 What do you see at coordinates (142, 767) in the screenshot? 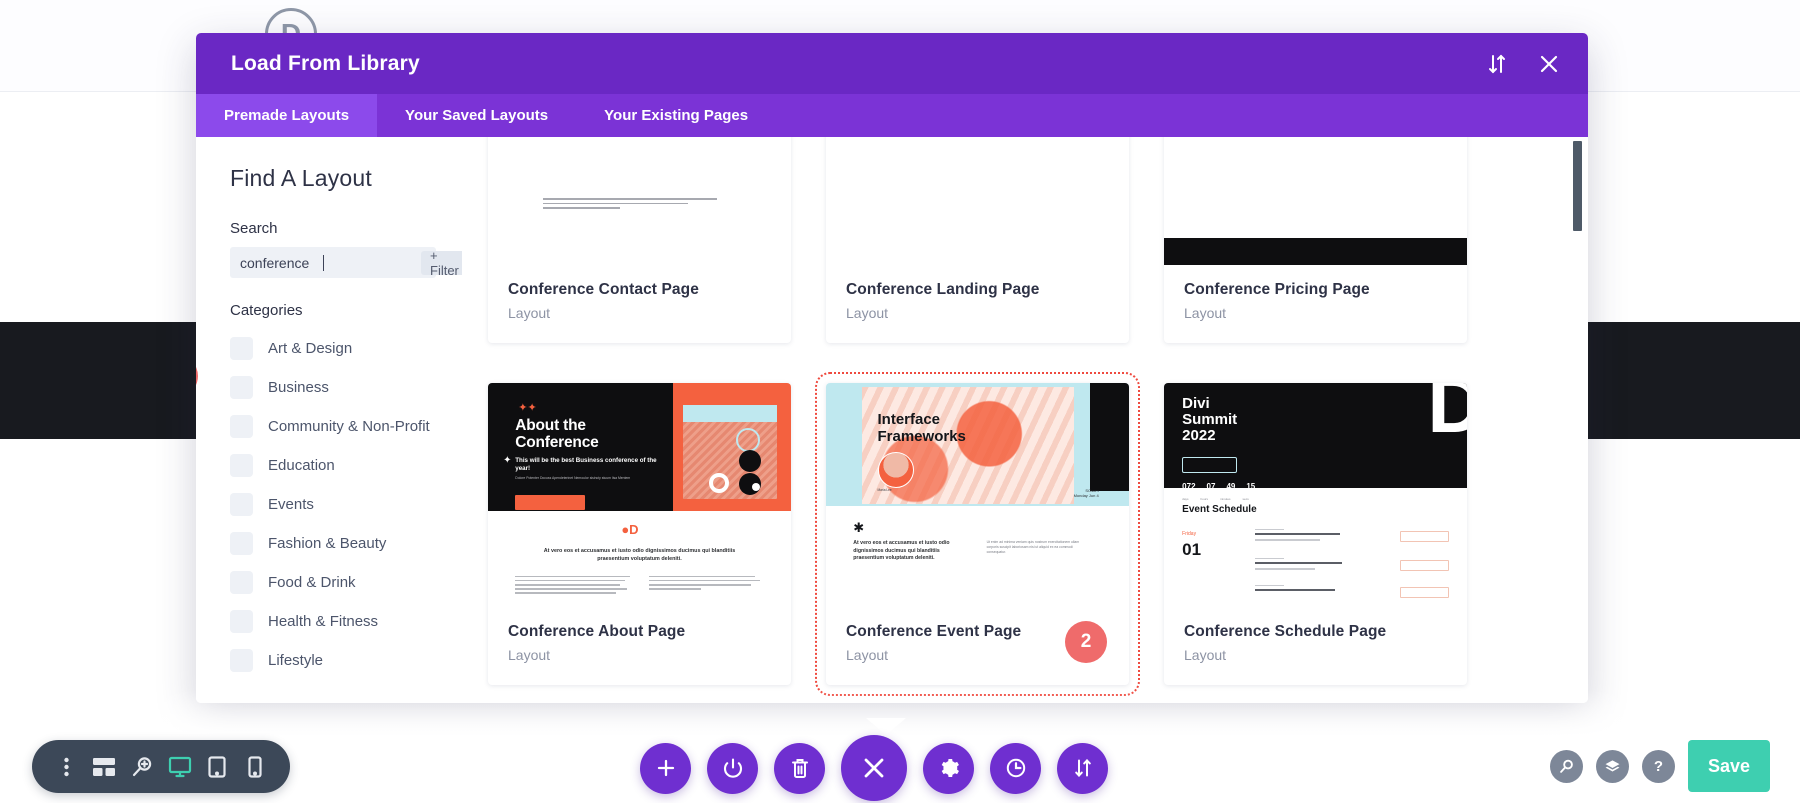
I see `zoom-icon` at bounding box center [142, 767].